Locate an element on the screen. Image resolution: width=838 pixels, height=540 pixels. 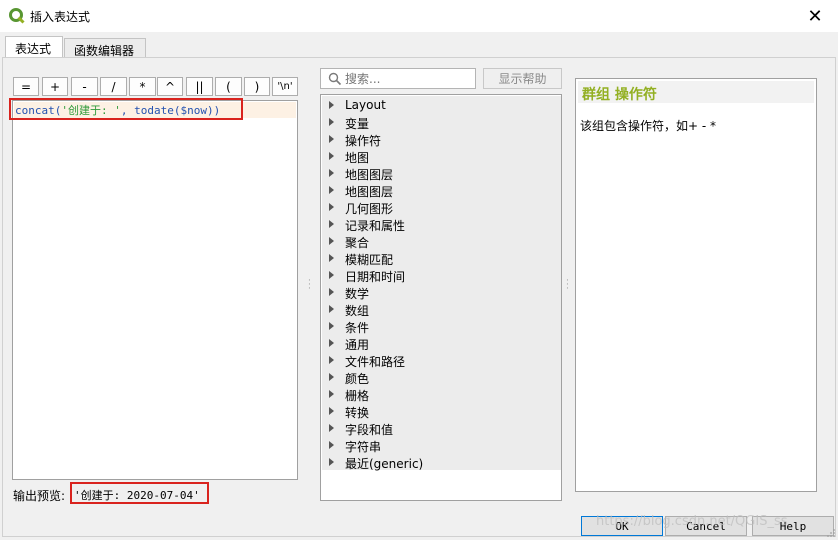
tree-item-fields-values: 字段和值 is located at coordinates (441, 428).